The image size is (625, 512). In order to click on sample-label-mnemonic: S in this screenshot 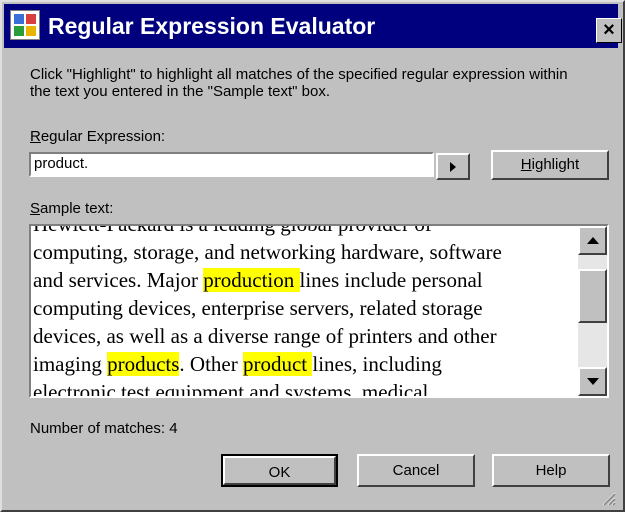, I will do `click(35, 208)`.